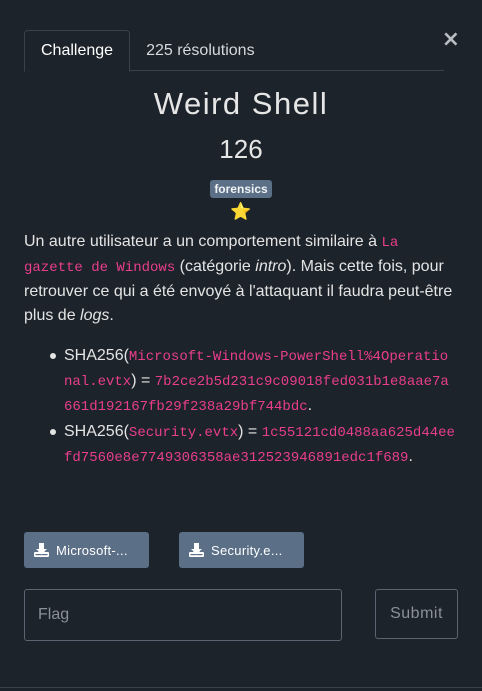  What do you see at coordinates (241, 212) in the screenshot?
I see `star-icon: ⭐` at bounding box center [241, 212].